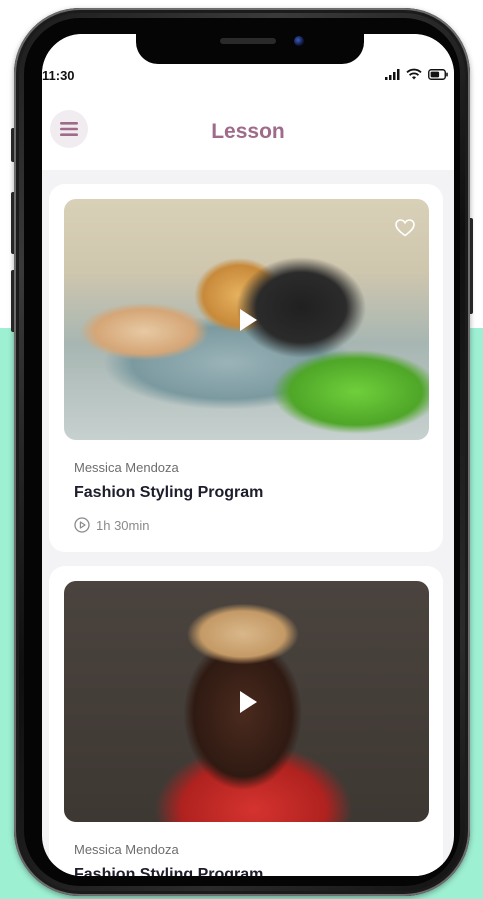 This screenshot has height=899, width=483. Describe the element at coordinates (248, 131) in the screenshot. I see `page-title: Lesson` at that location.